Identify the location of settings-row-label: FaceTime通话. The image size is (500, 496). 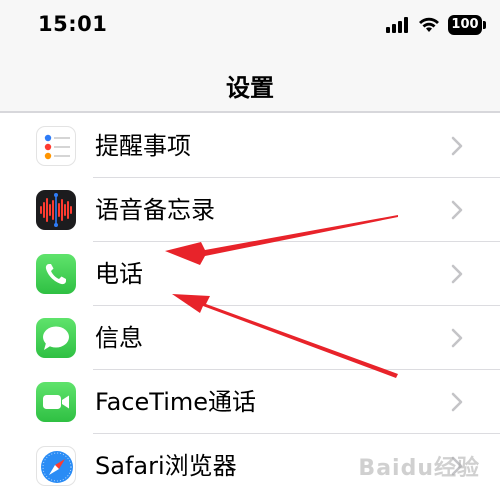
(176, 402).